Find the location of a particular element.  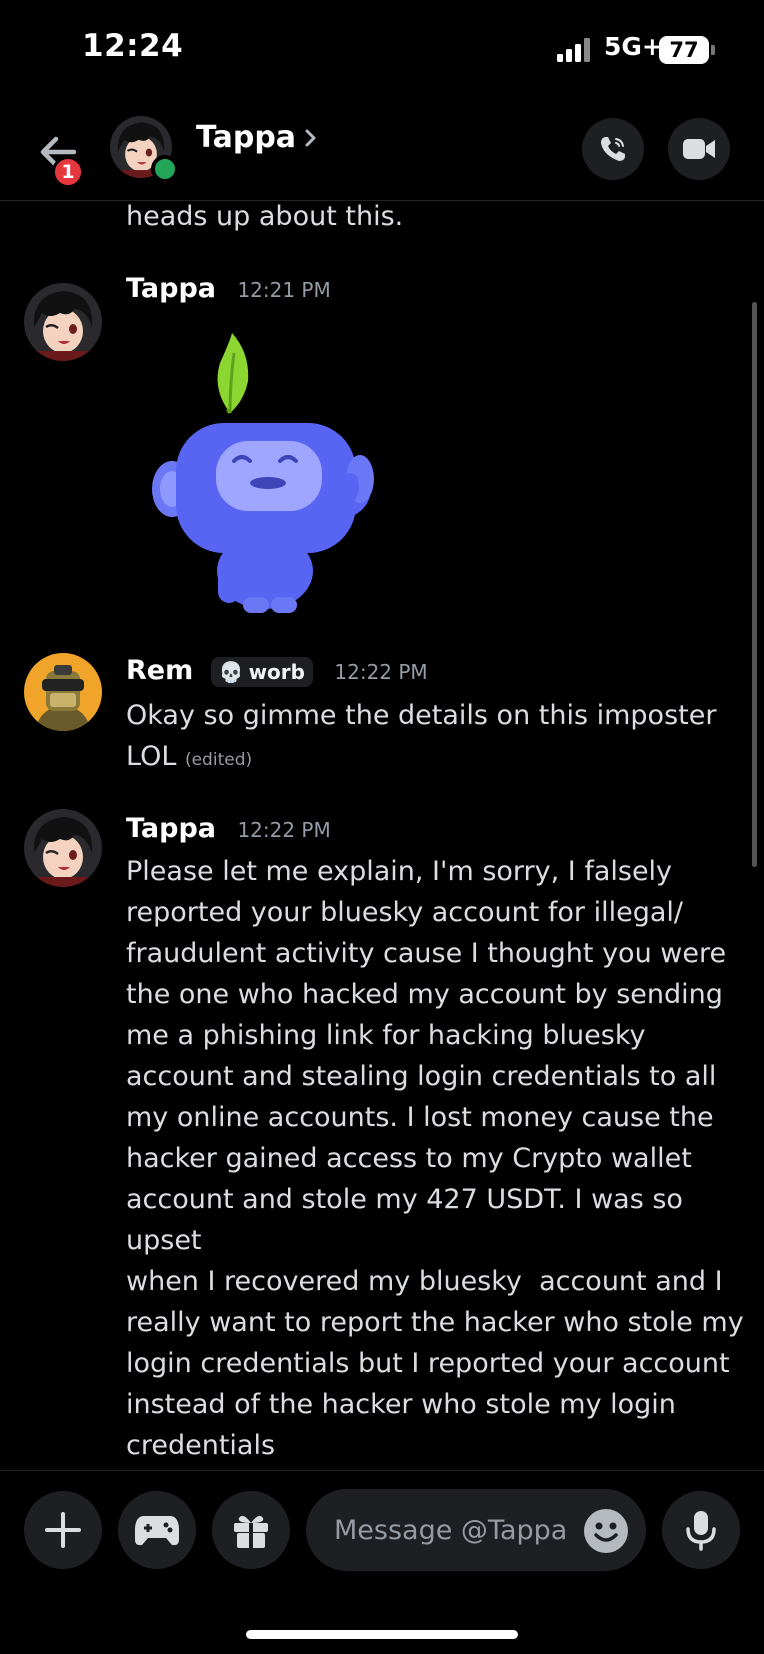

message-line: the one who hacked my account by sending is located at coordinates (424, 994).